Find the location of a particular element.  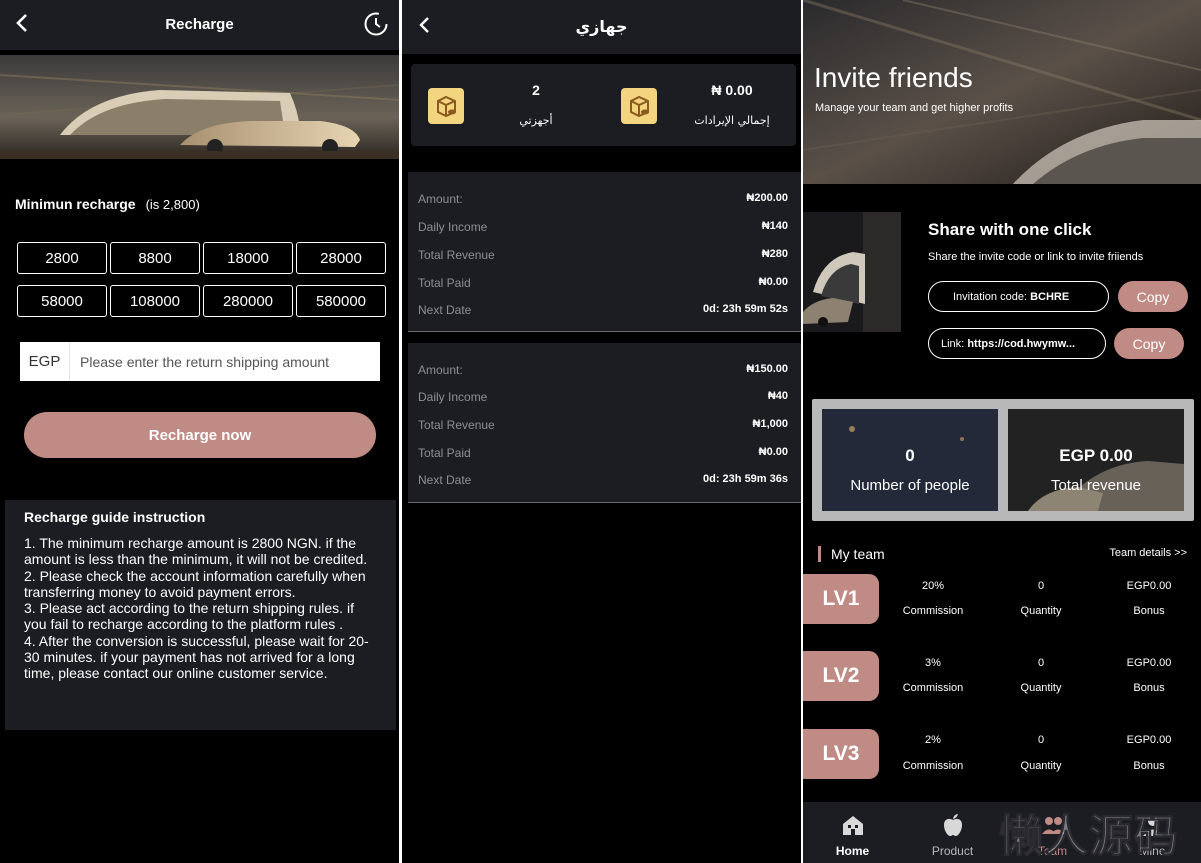

row-value: ₦150.00 is located at coordinates (767, 369).